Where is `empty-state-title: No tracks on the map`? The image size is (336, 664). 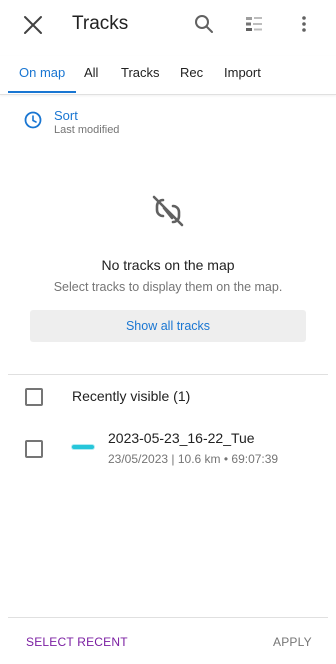
empty-state-title: No tracks on the map is located at coordinates (168, 265).